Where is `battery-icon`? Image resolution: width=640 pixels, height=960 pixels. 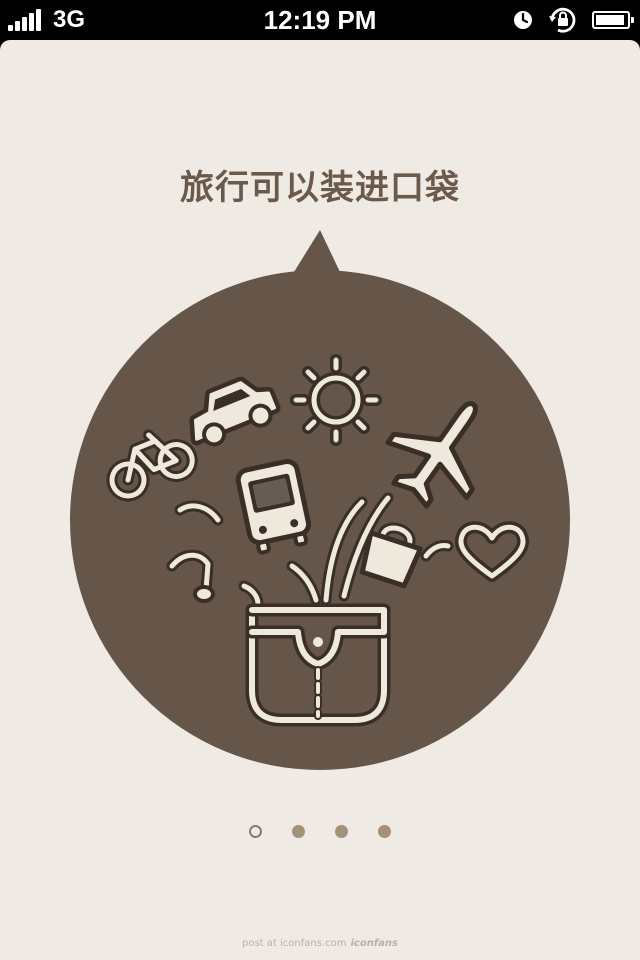
battery-icon is located at coordinates (613, 20).